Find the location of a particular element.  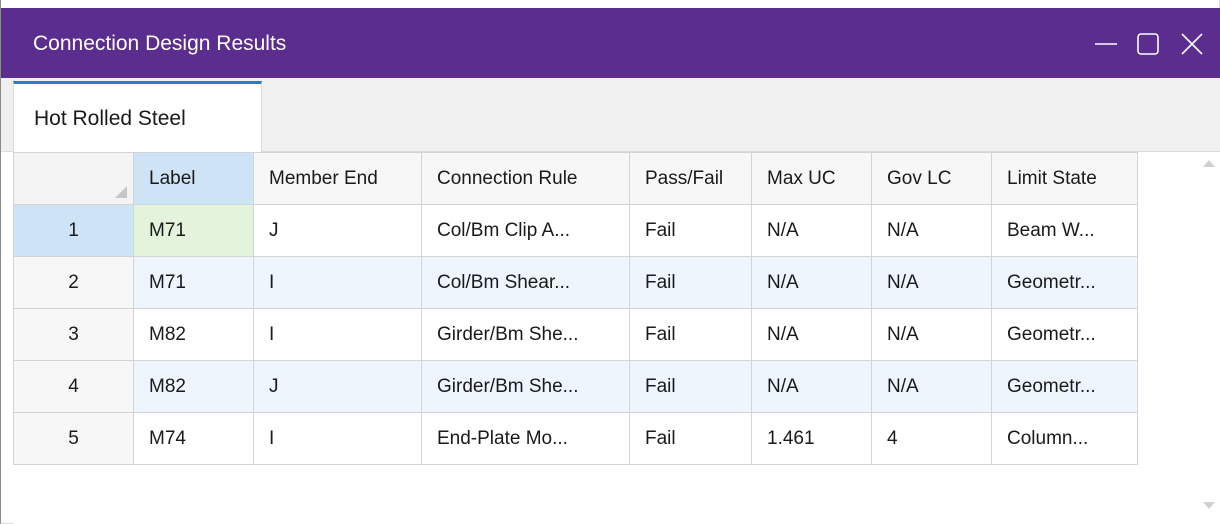

column-header-label: Label is located at coordinates (193, 178).